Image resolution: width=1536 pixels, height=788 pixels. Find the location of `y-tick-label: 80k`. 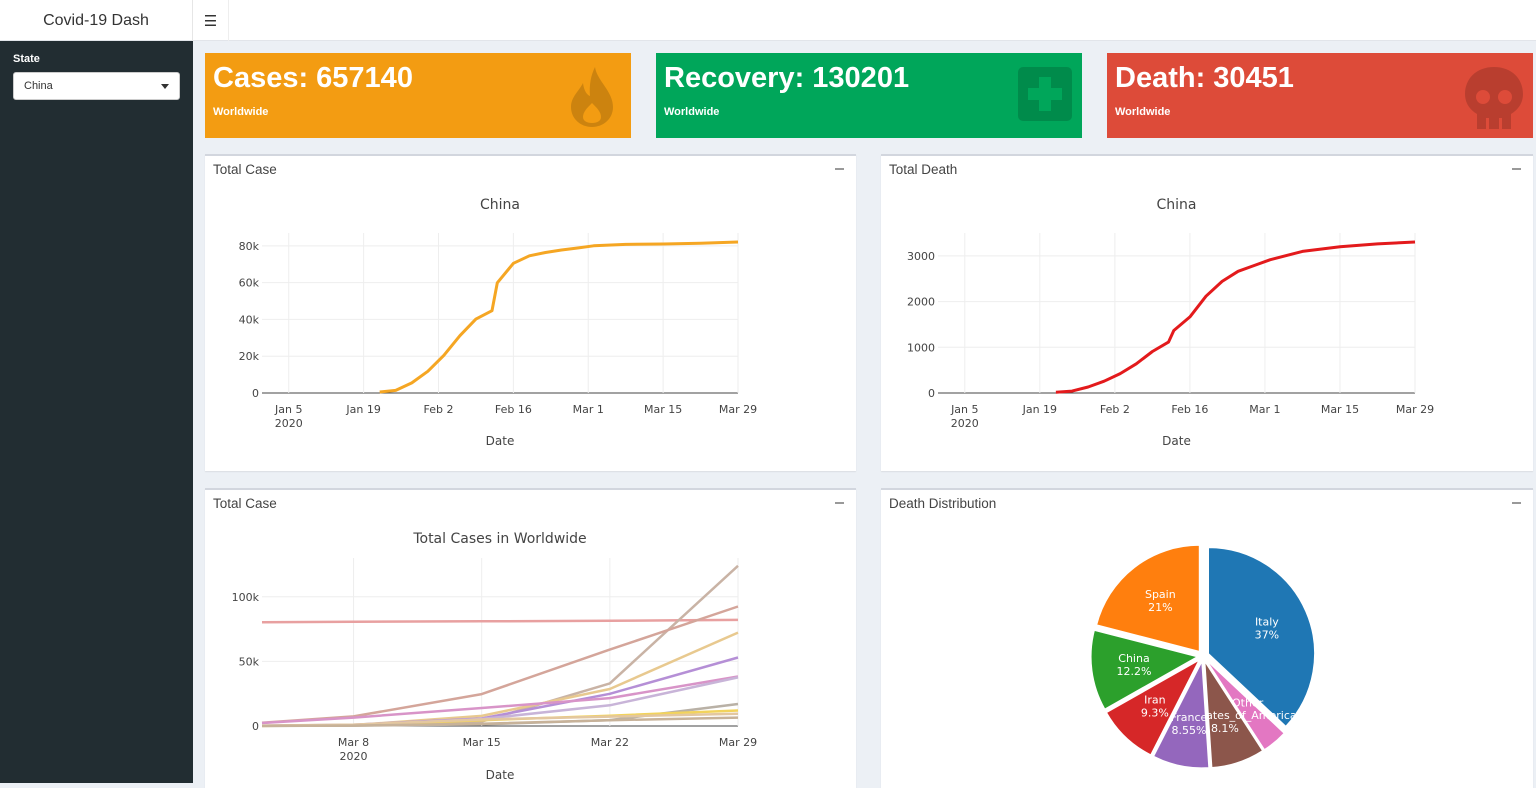

y-tick-label: 80k is located at coordinates (249, 246).